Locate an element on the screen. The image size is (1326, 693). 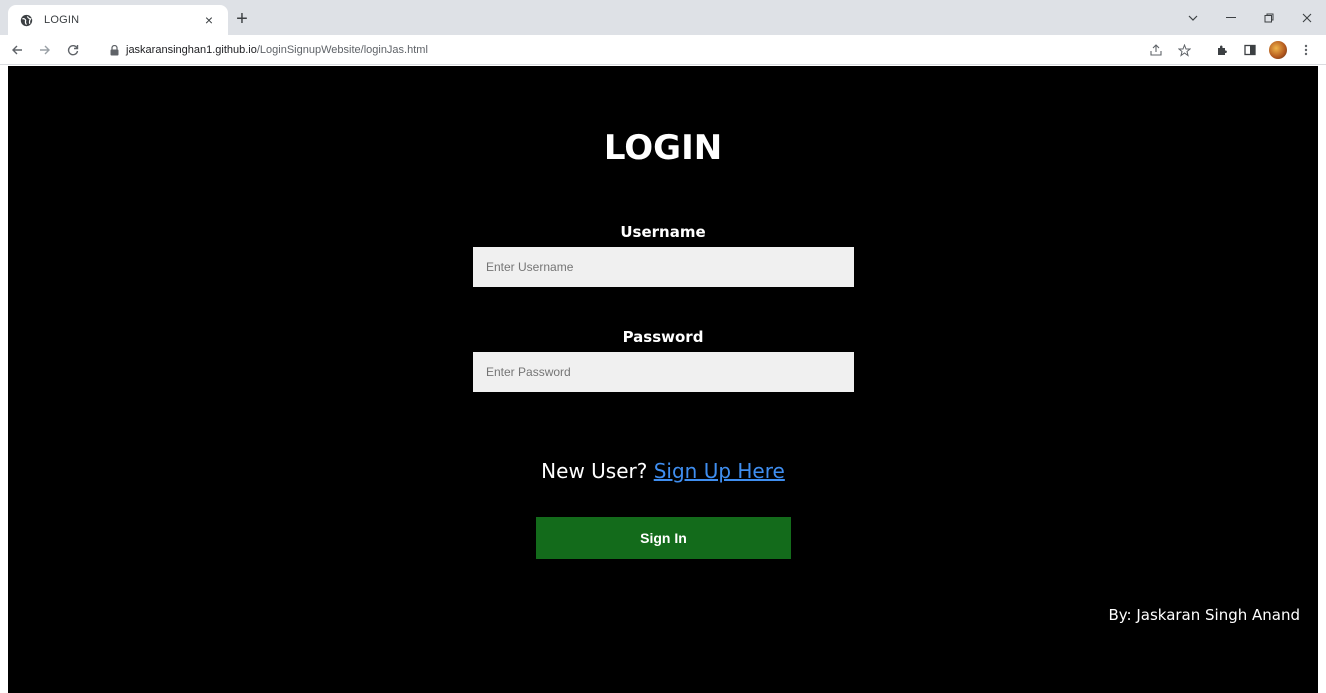
sidepanel-icon is located at coordinates (1250, 50).